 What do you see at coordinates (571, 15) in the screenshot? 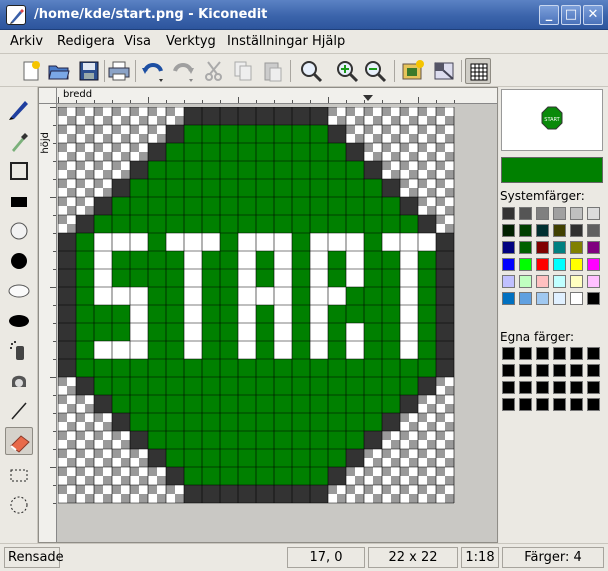
I see `maximize-button: □` at bounding box center [571, 15].